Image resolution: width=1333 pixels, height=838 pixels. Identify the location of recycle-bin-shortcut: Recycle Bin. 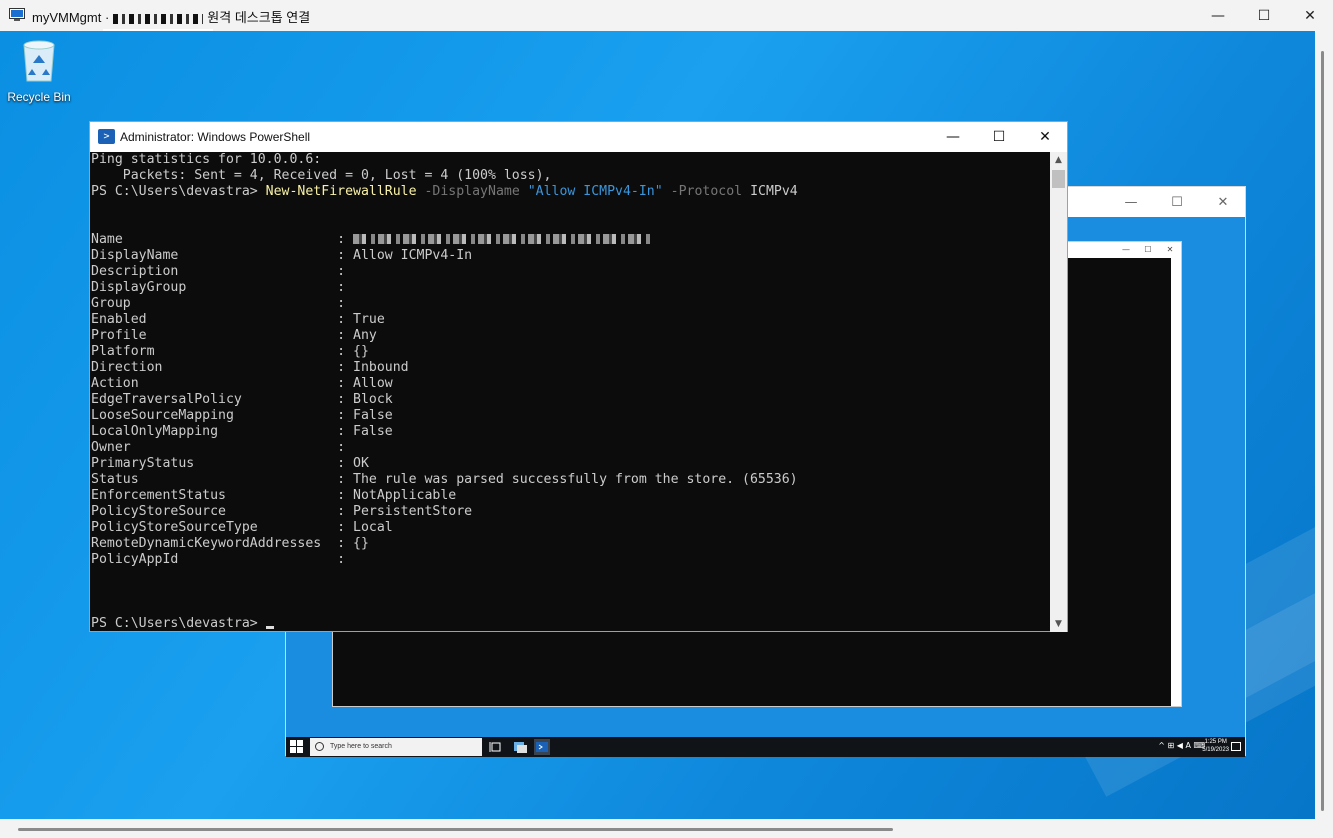
(39, 71).